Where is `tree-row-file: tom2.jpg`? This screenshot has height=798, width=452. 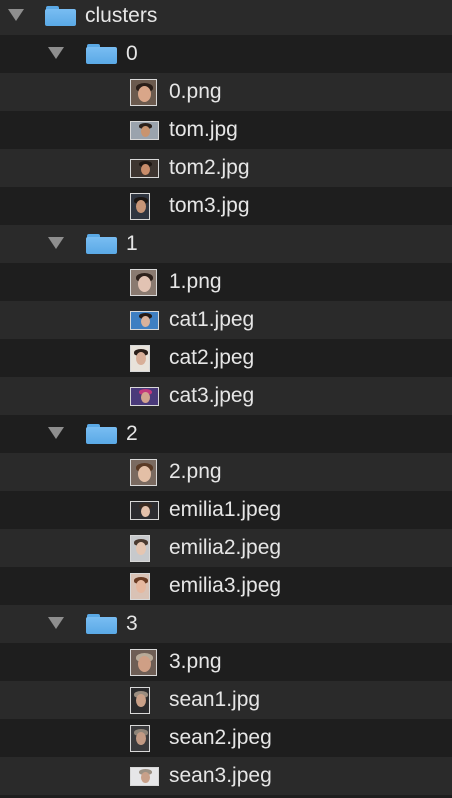
tree-row-file: tom2.jpg is located at coordinates (226, 168).